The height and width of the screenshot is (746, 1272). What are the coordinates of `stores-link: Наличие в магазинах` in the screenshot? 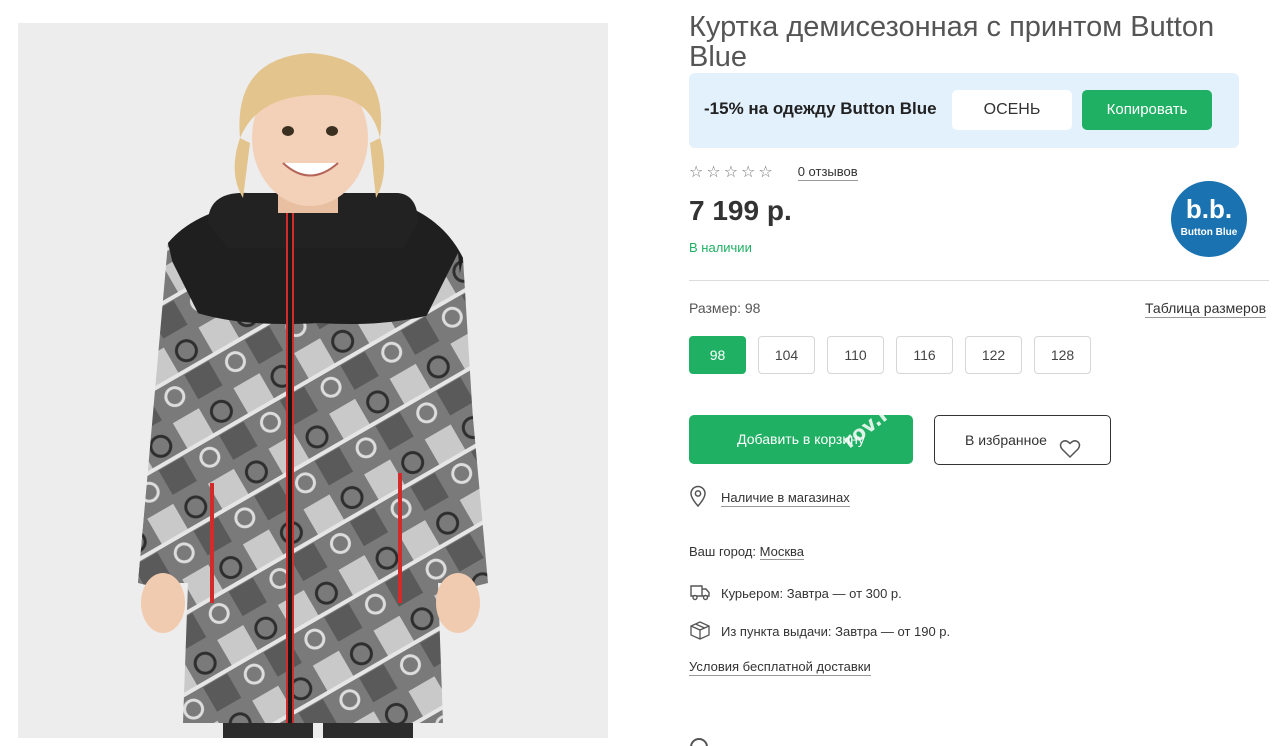 It's located at (785, 498).